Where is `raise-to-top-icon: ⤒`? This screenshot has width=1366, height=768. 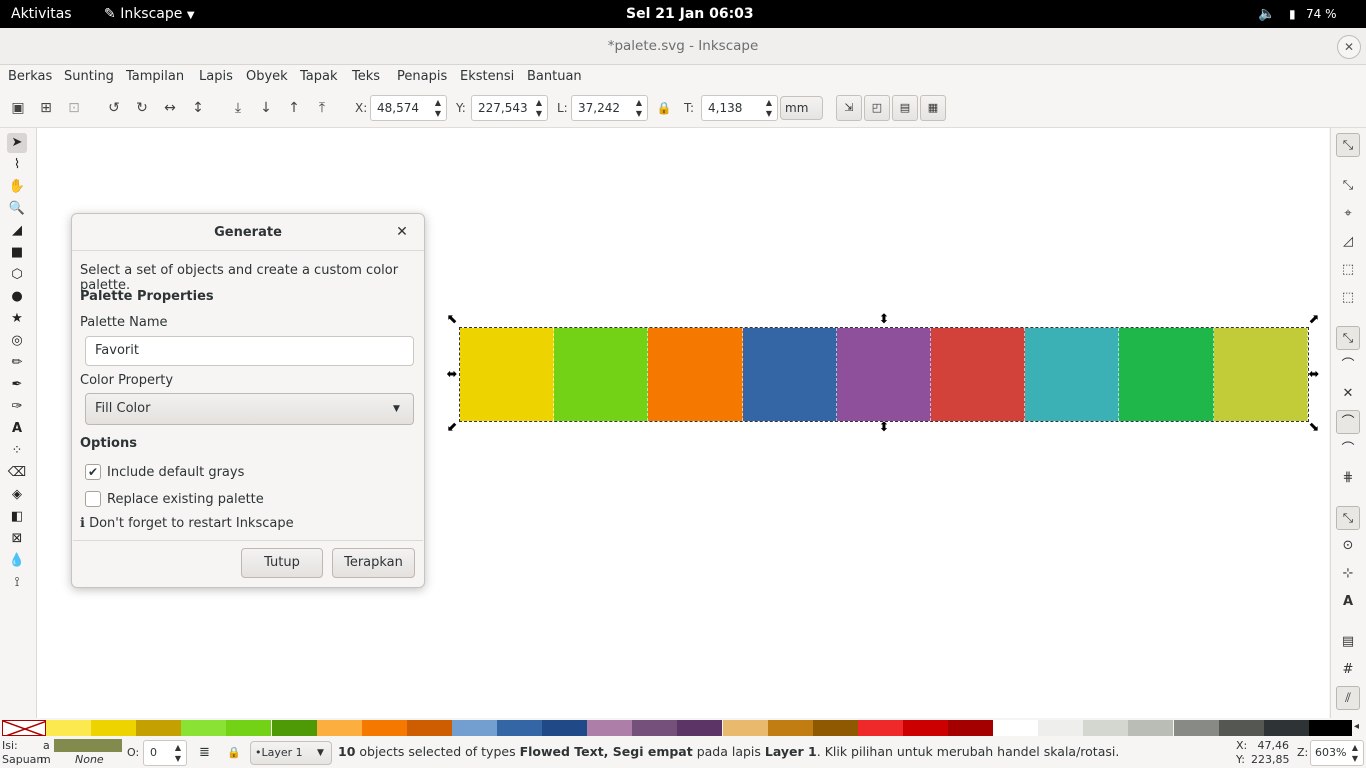
raise-to-top-icon: ⤒ is located at coordinates (322, 108).